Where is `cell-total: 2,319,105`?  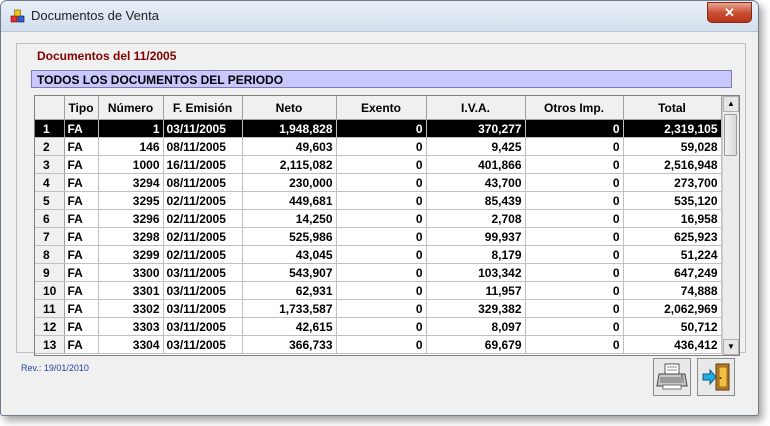 cell-total: 2,319,105 is located at coordinates (672, 128).